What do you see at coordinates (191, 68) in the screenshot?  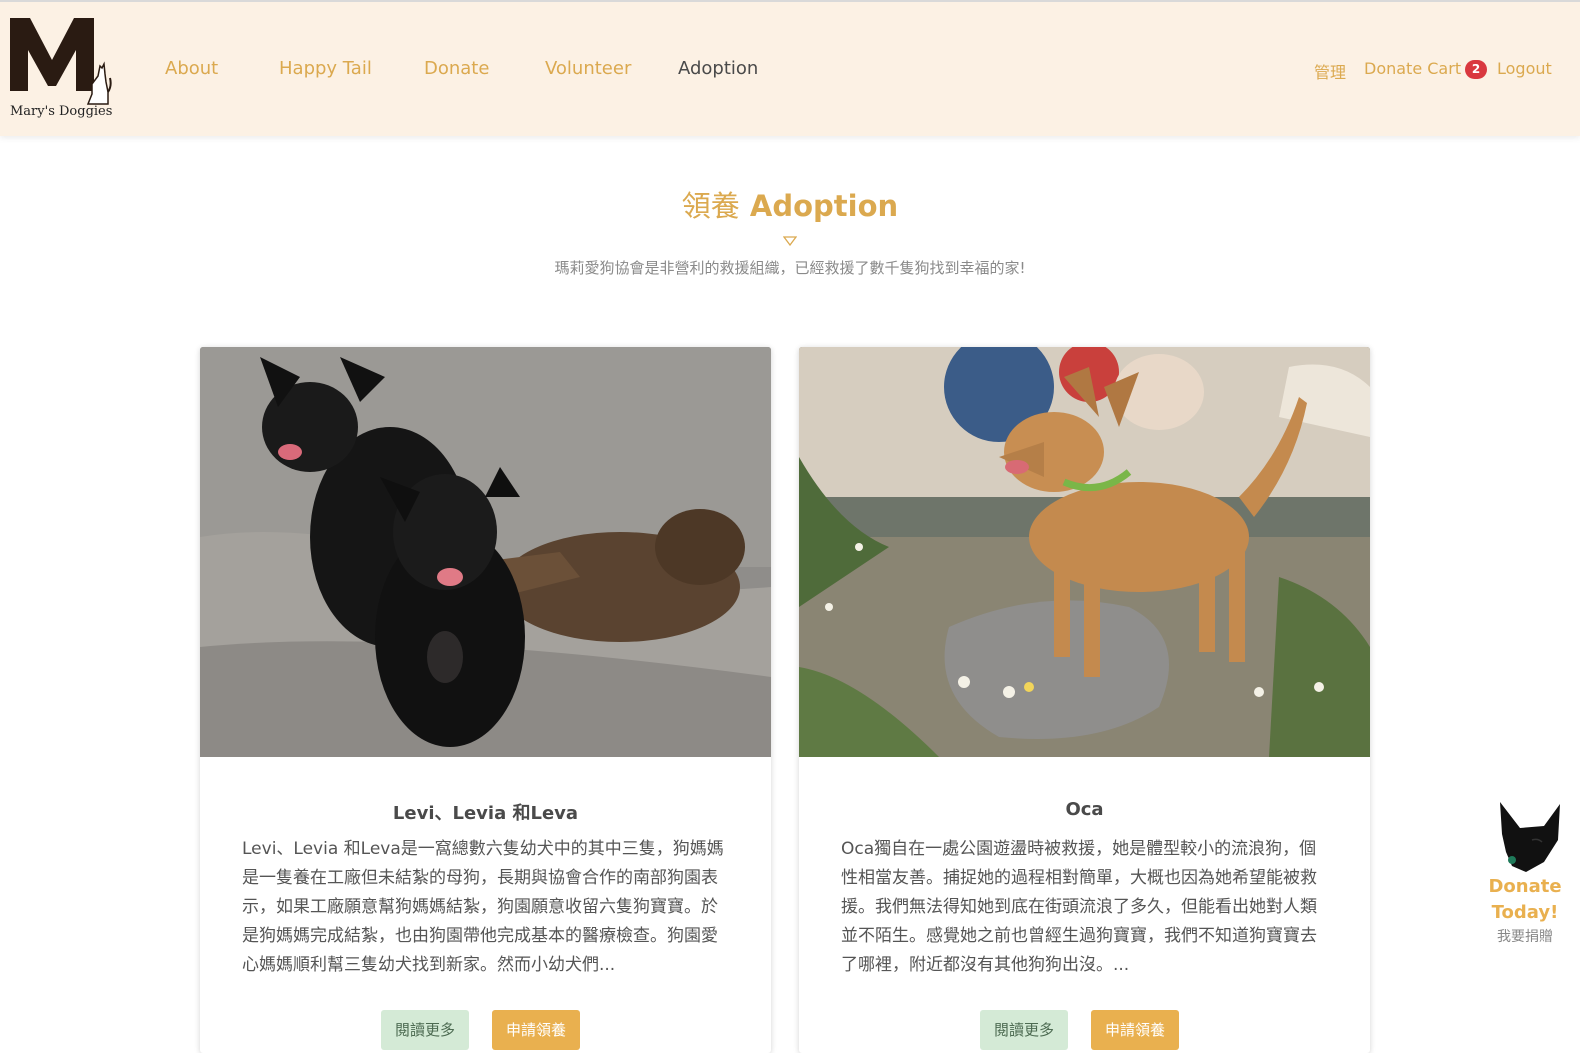 I see `nav-about-link: About` at bounding box center [191, 68].